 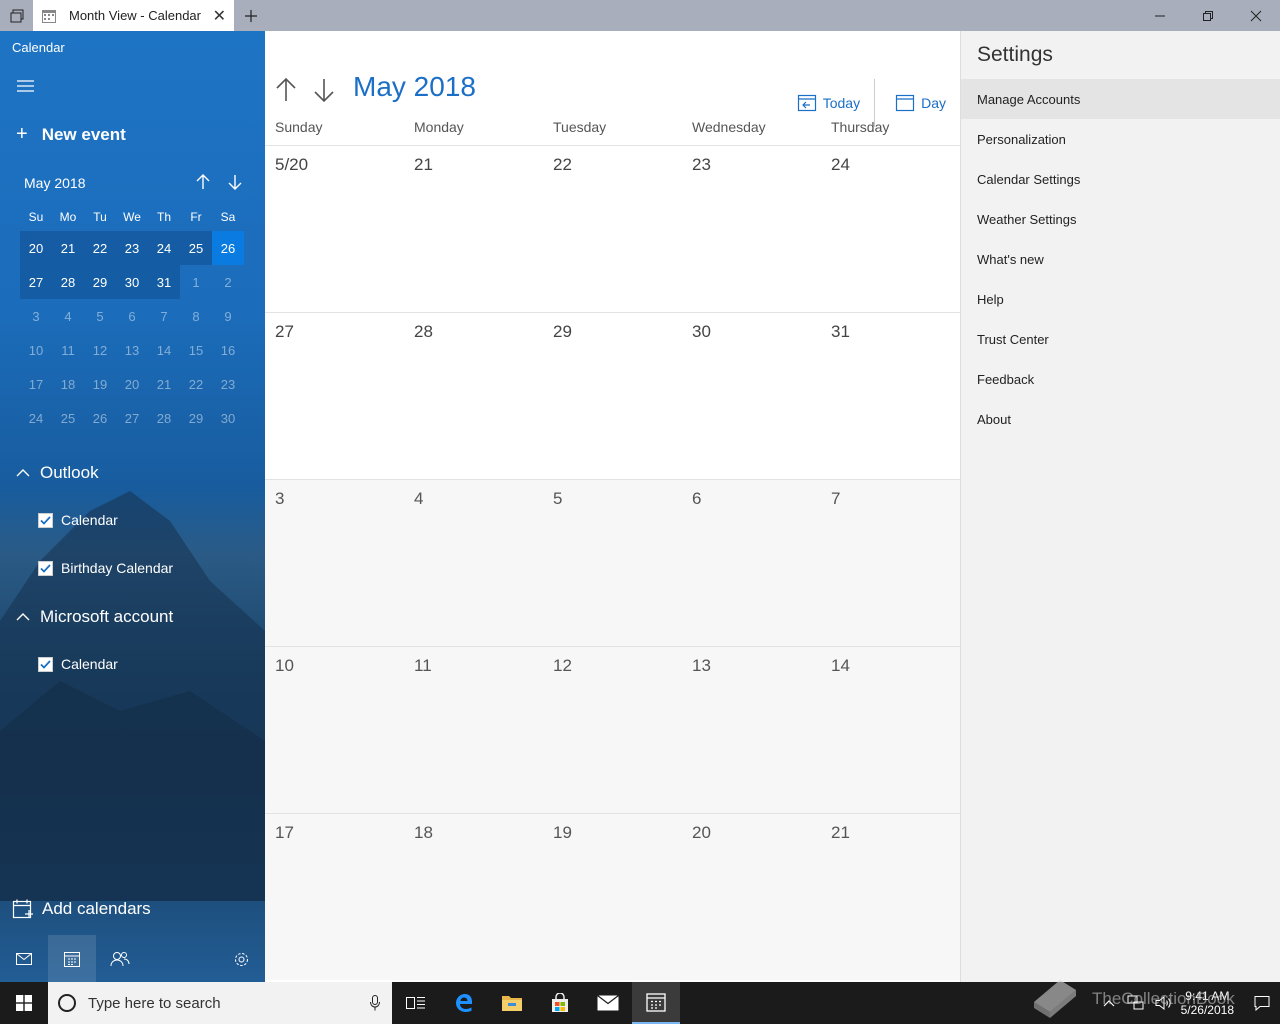 I want to click on day-cell: 11, so click(x=473, y=730).